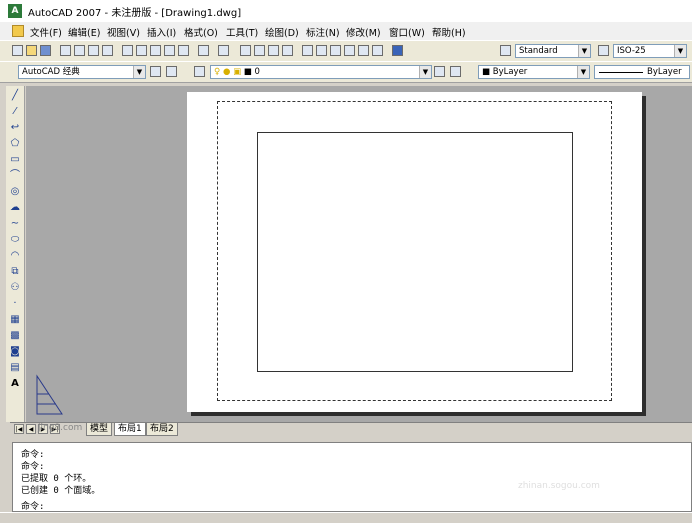  Describe the element at coordinates (631, 51) in the screenshot. I see `dim-style-value: ISO-25` at that location.